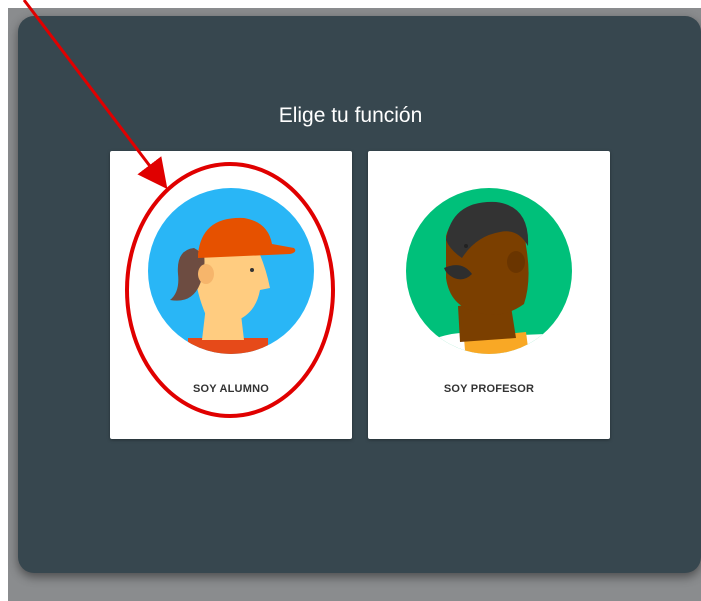 This screenshot has width=701, height=601. I want to click on student-avatar-icon, so click(231, 271).